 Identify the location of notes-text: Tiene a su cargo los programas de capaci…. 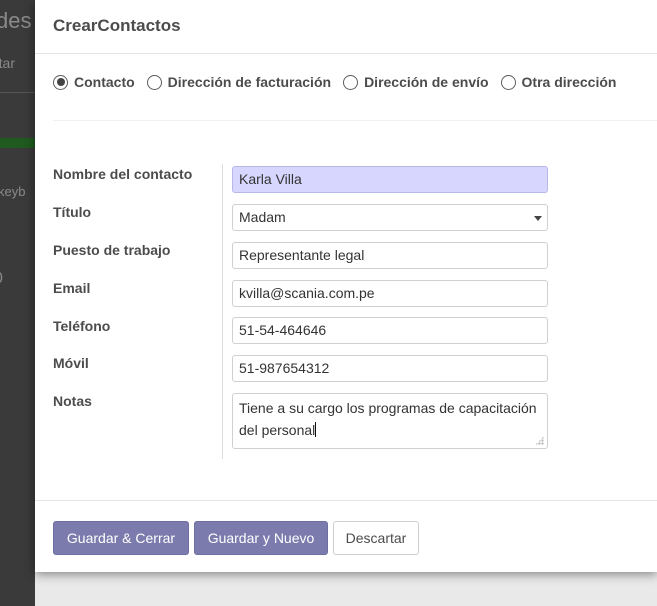
(388, 419).